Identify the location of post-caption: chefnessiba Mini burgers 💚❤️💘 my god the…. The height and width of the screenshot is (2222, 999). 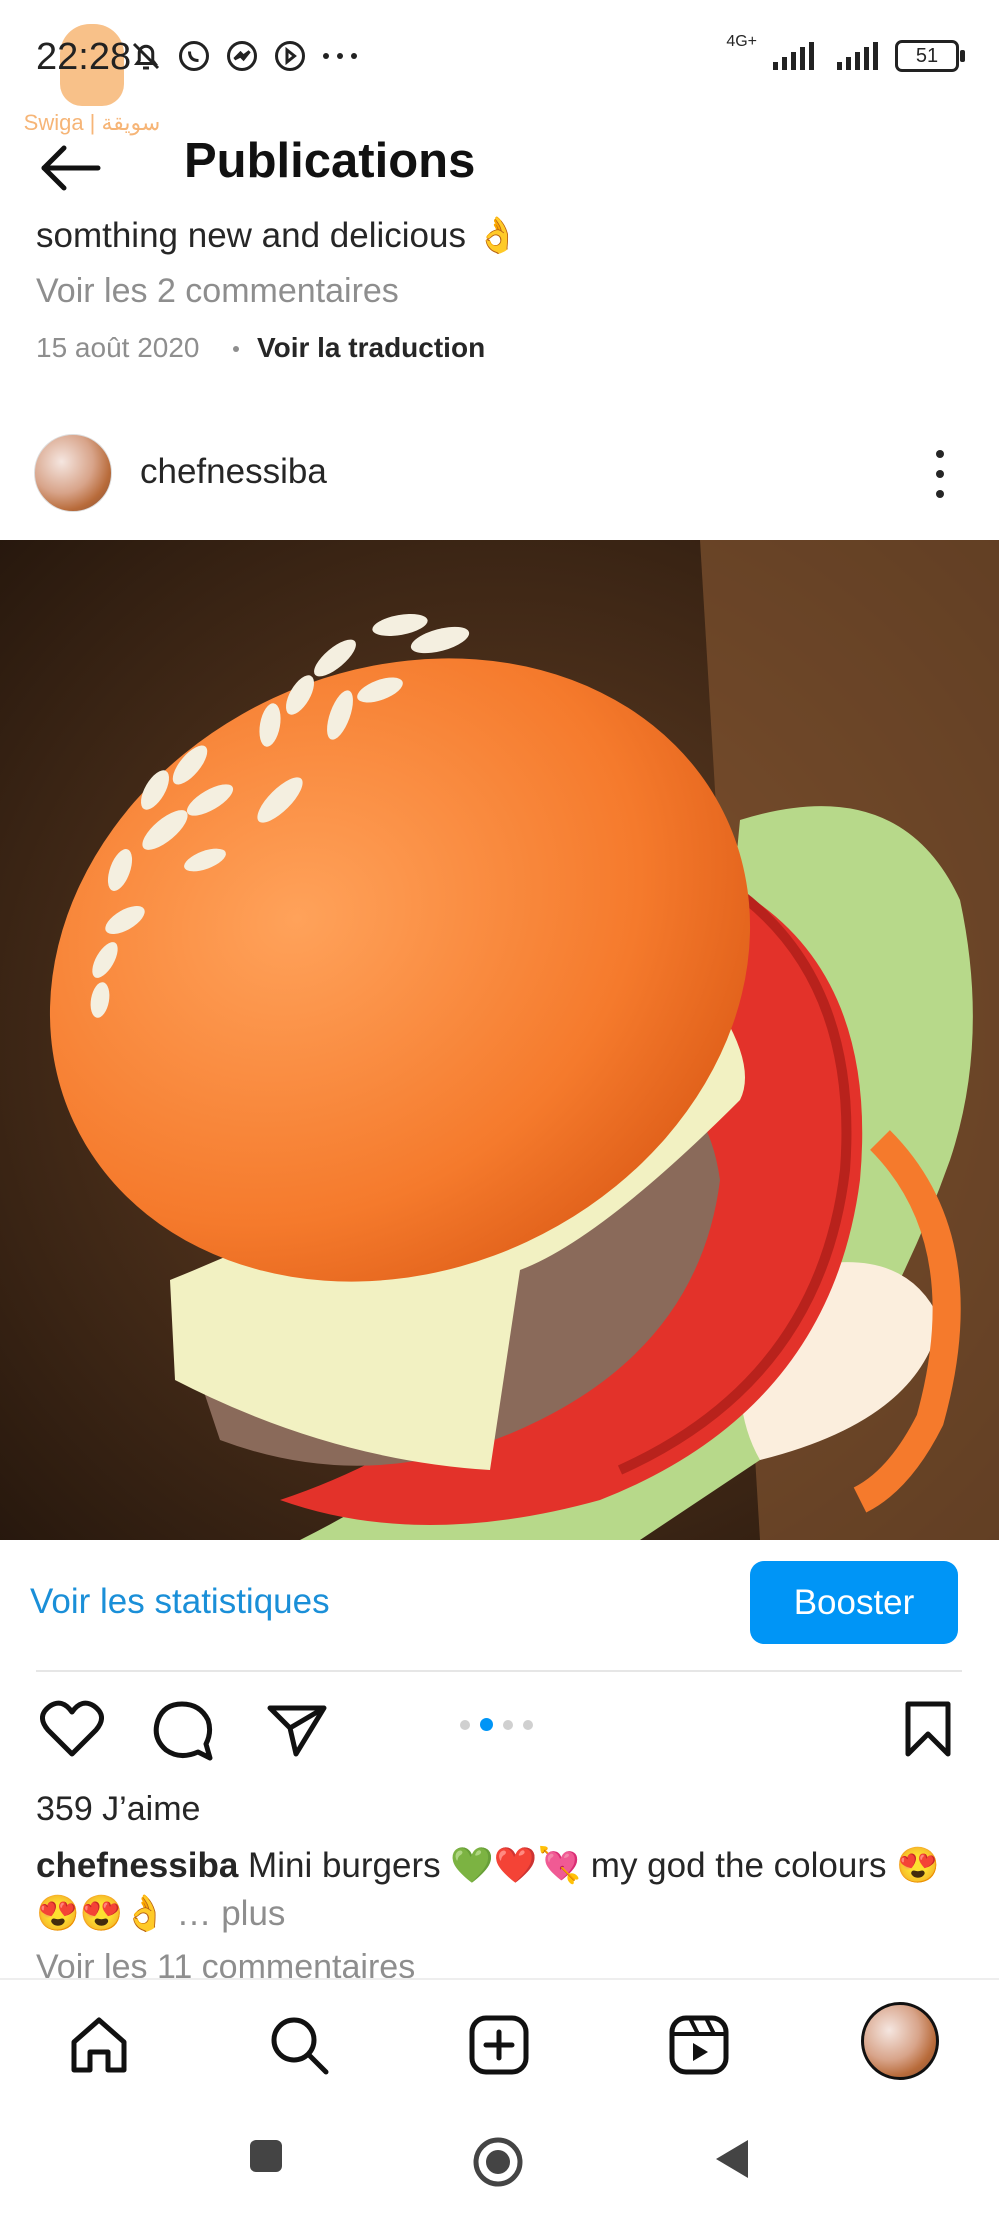
(496, 1890).